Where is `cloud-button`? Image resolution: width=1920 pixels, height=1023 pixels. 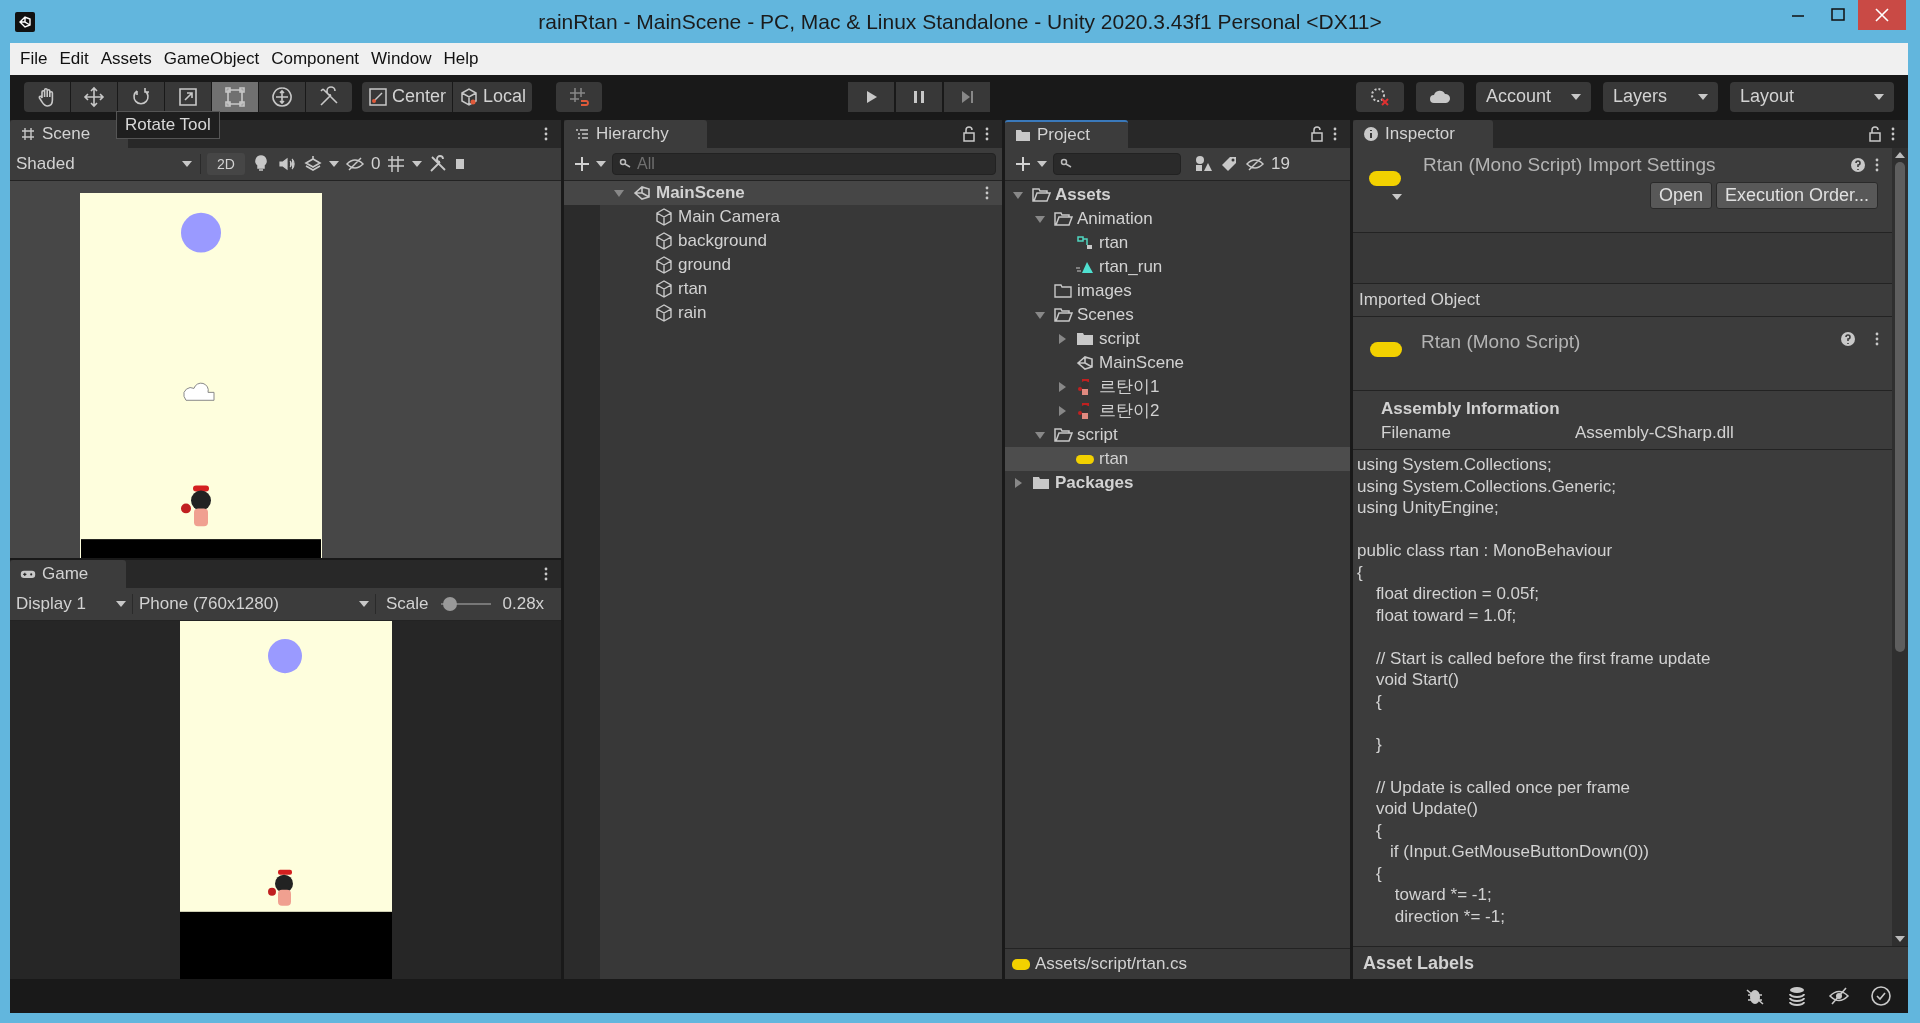 cloud-button is located at coordinates (1440, 96).